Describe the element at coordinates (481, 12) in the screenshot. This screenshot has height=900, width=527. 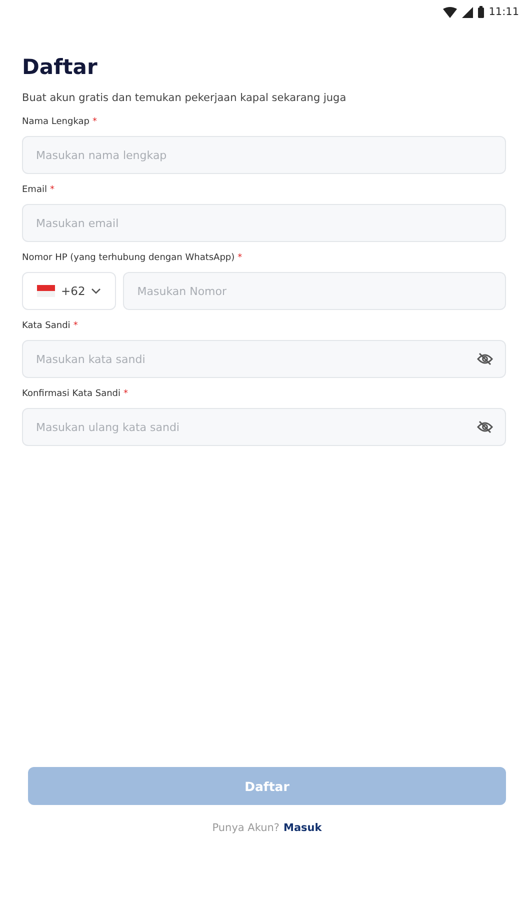
I see `battery-icon` at that location.